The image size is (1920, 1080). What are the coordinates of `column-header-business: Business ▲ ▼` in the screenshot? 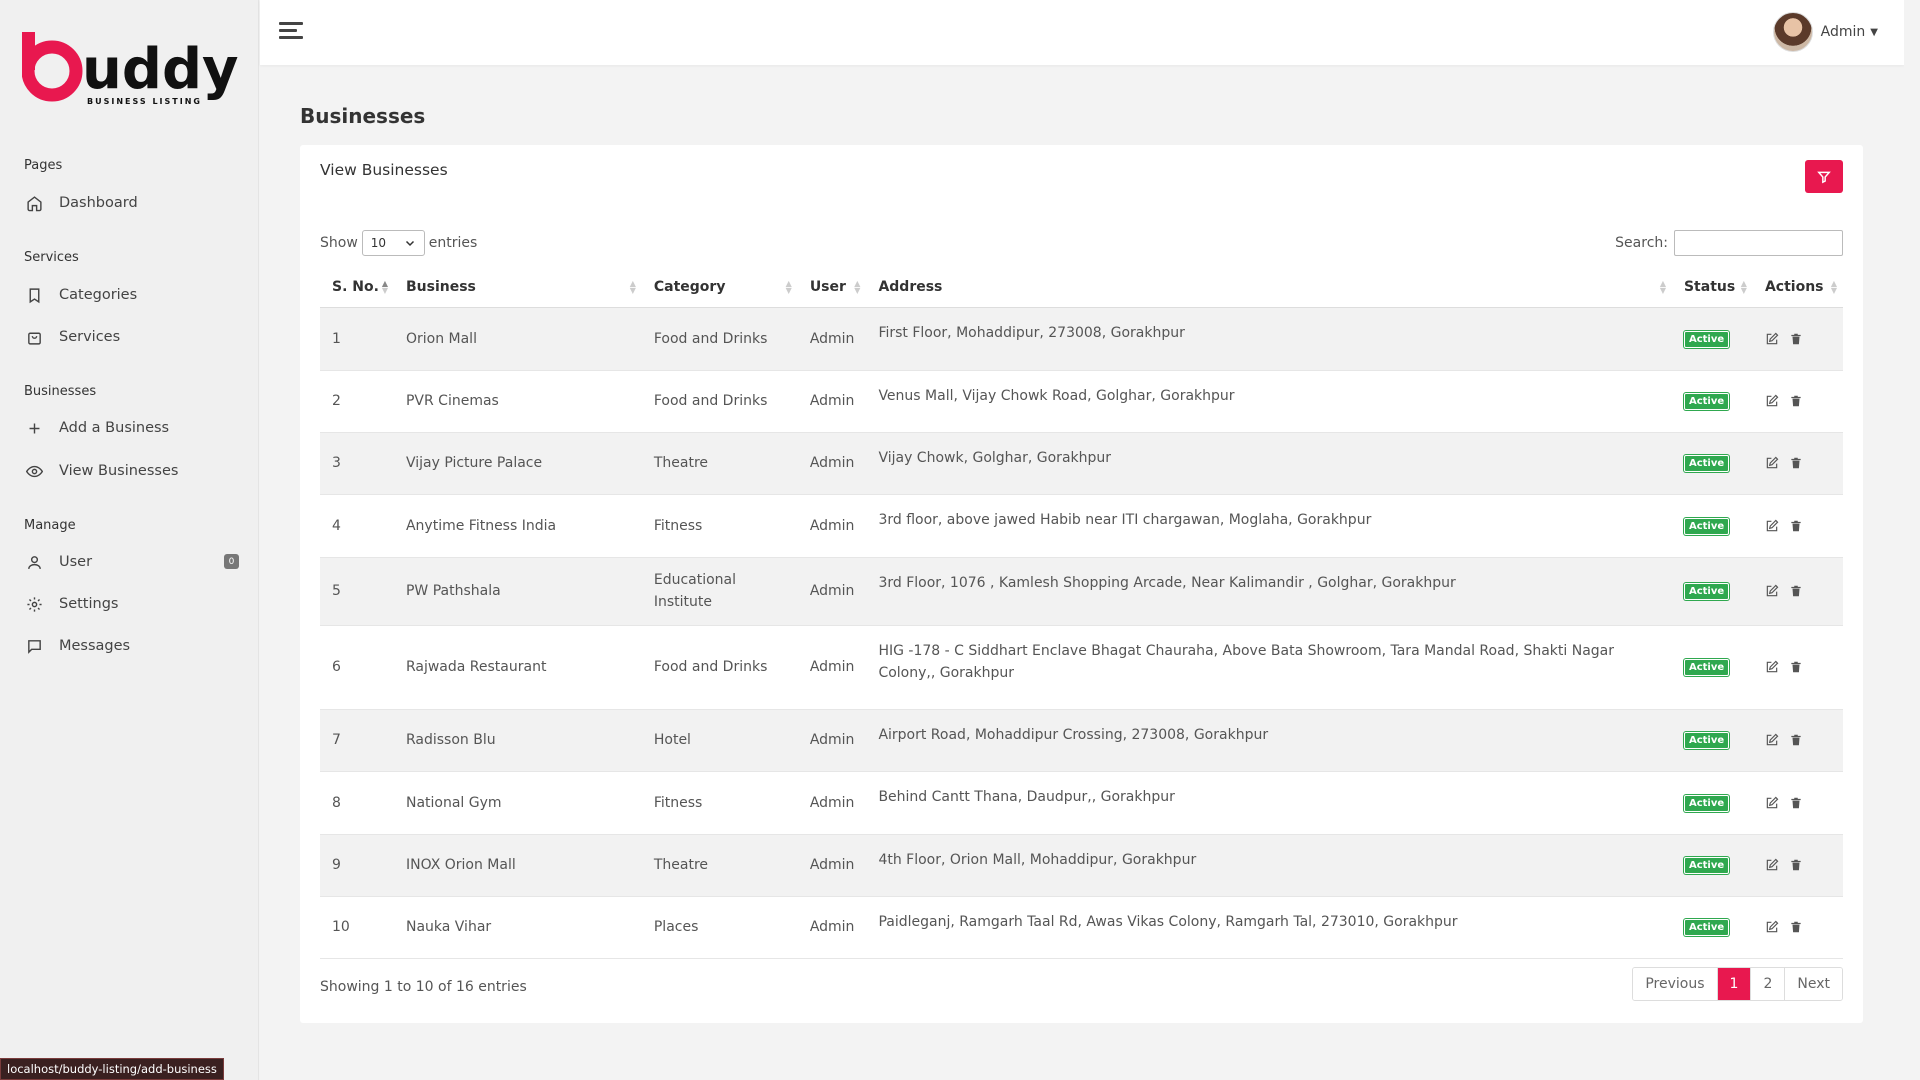 It's located at (517, 287).